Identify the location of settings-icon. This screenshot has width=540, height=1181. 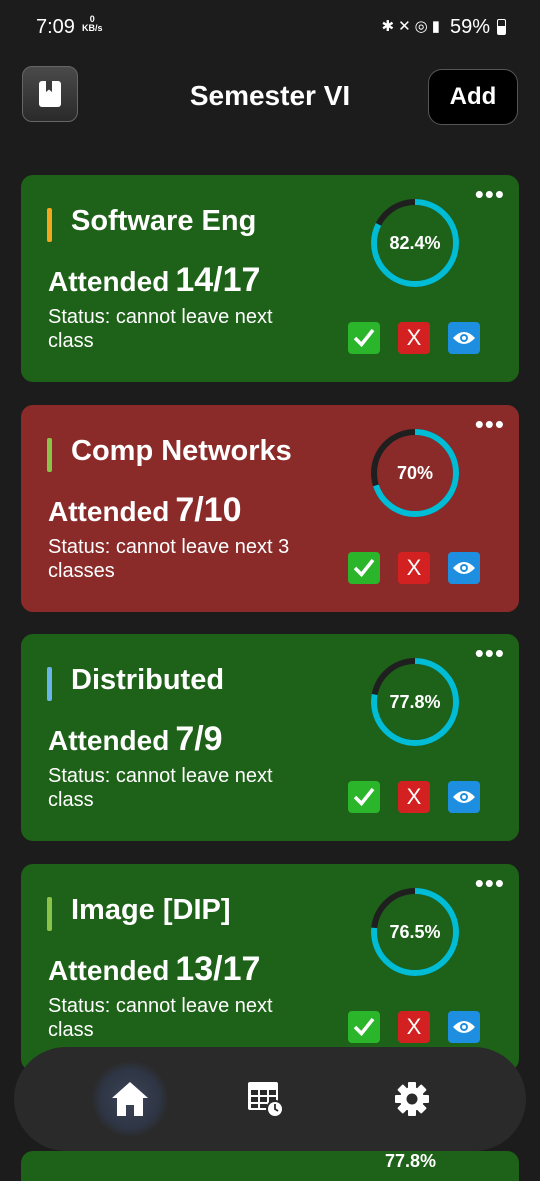
(412, 1099).